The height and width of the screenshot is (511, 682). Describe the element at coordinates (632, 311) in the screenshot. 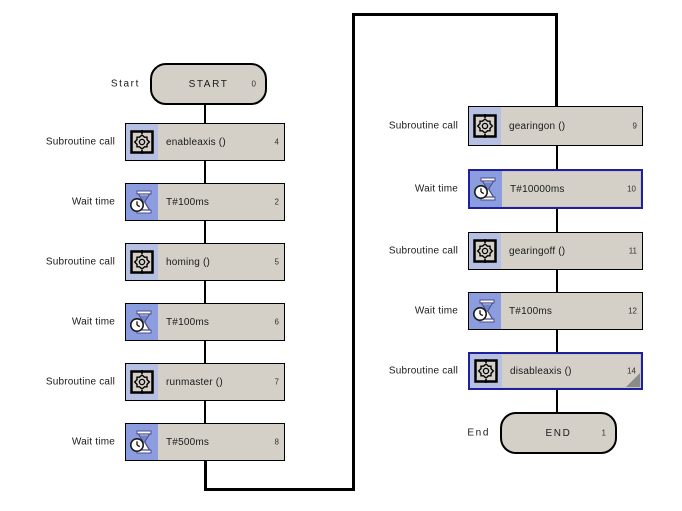

I see `step-number: 12` at that location.